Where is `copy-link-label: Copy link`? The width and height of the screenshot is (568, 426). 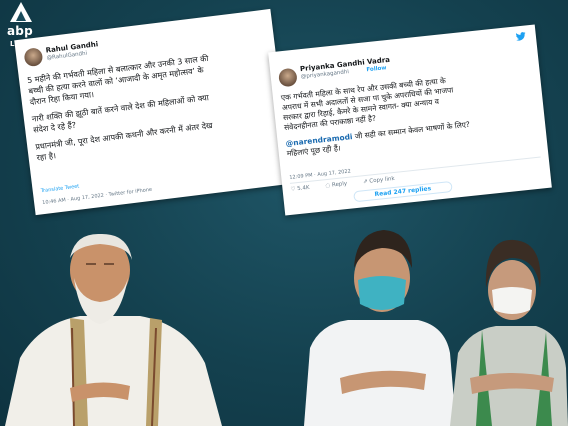
copy-link-label: Copy link is located at coordinates (382, 180).